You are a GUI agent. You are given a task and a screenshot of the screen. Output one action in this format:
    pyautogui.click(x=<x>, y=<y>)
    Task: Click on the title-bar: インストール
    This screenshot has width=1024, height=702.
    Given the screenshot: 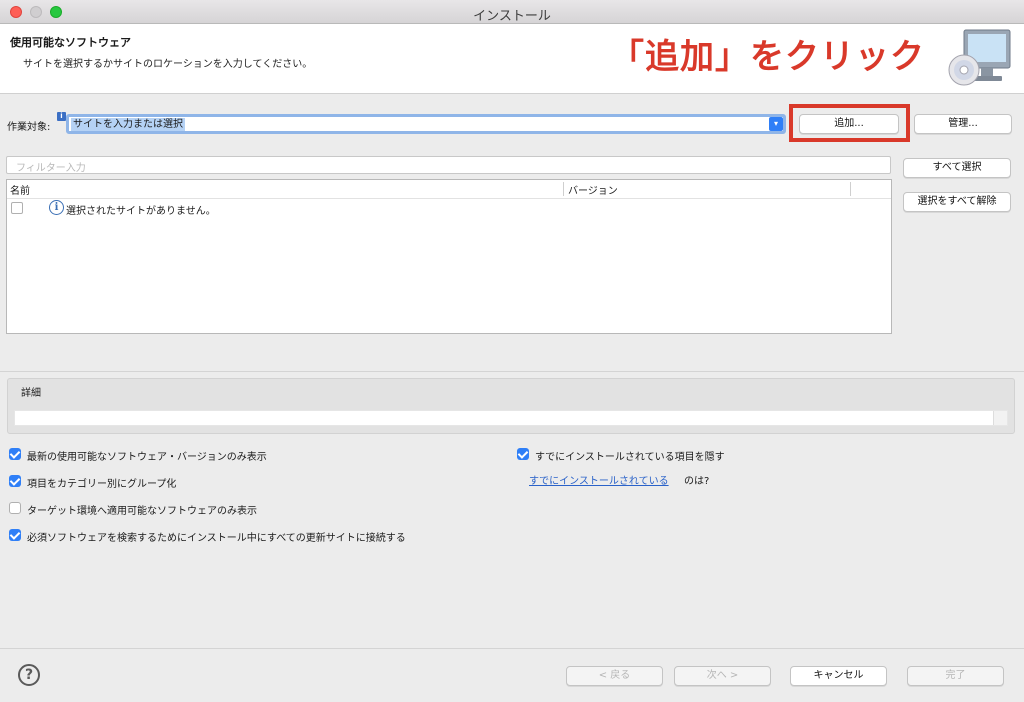 What is the action you would take?
    pyautogui.click(x=512, y=12)
    